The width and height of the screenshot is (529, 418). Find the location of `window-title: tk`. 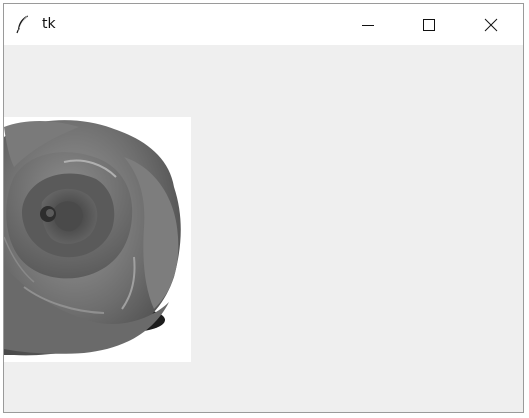

window-title: tk is located at coordinates (49, 24).